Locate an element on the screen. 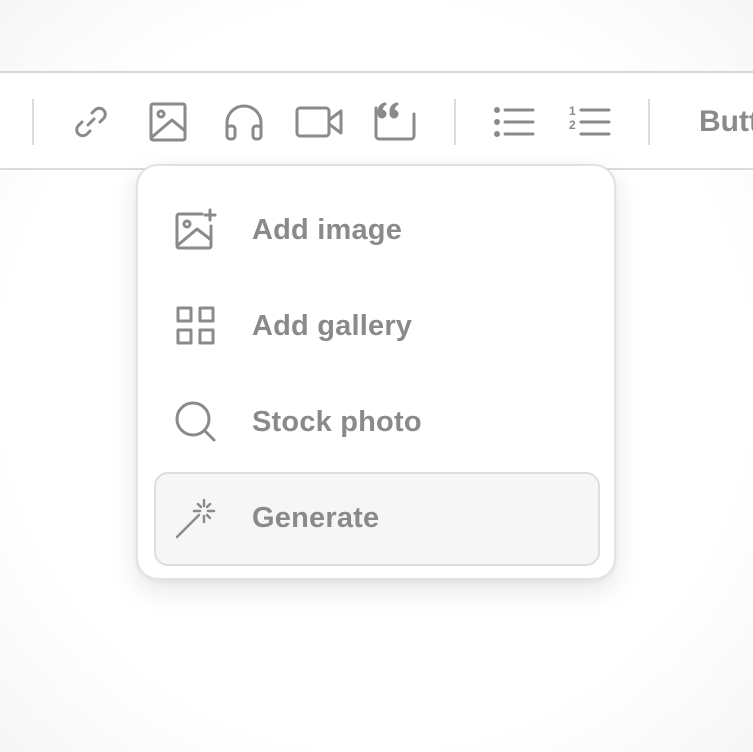 This screenshot has height=752, width=753. formatting-toolbar: 1 2 Butt is located at coordinates (376, 120).